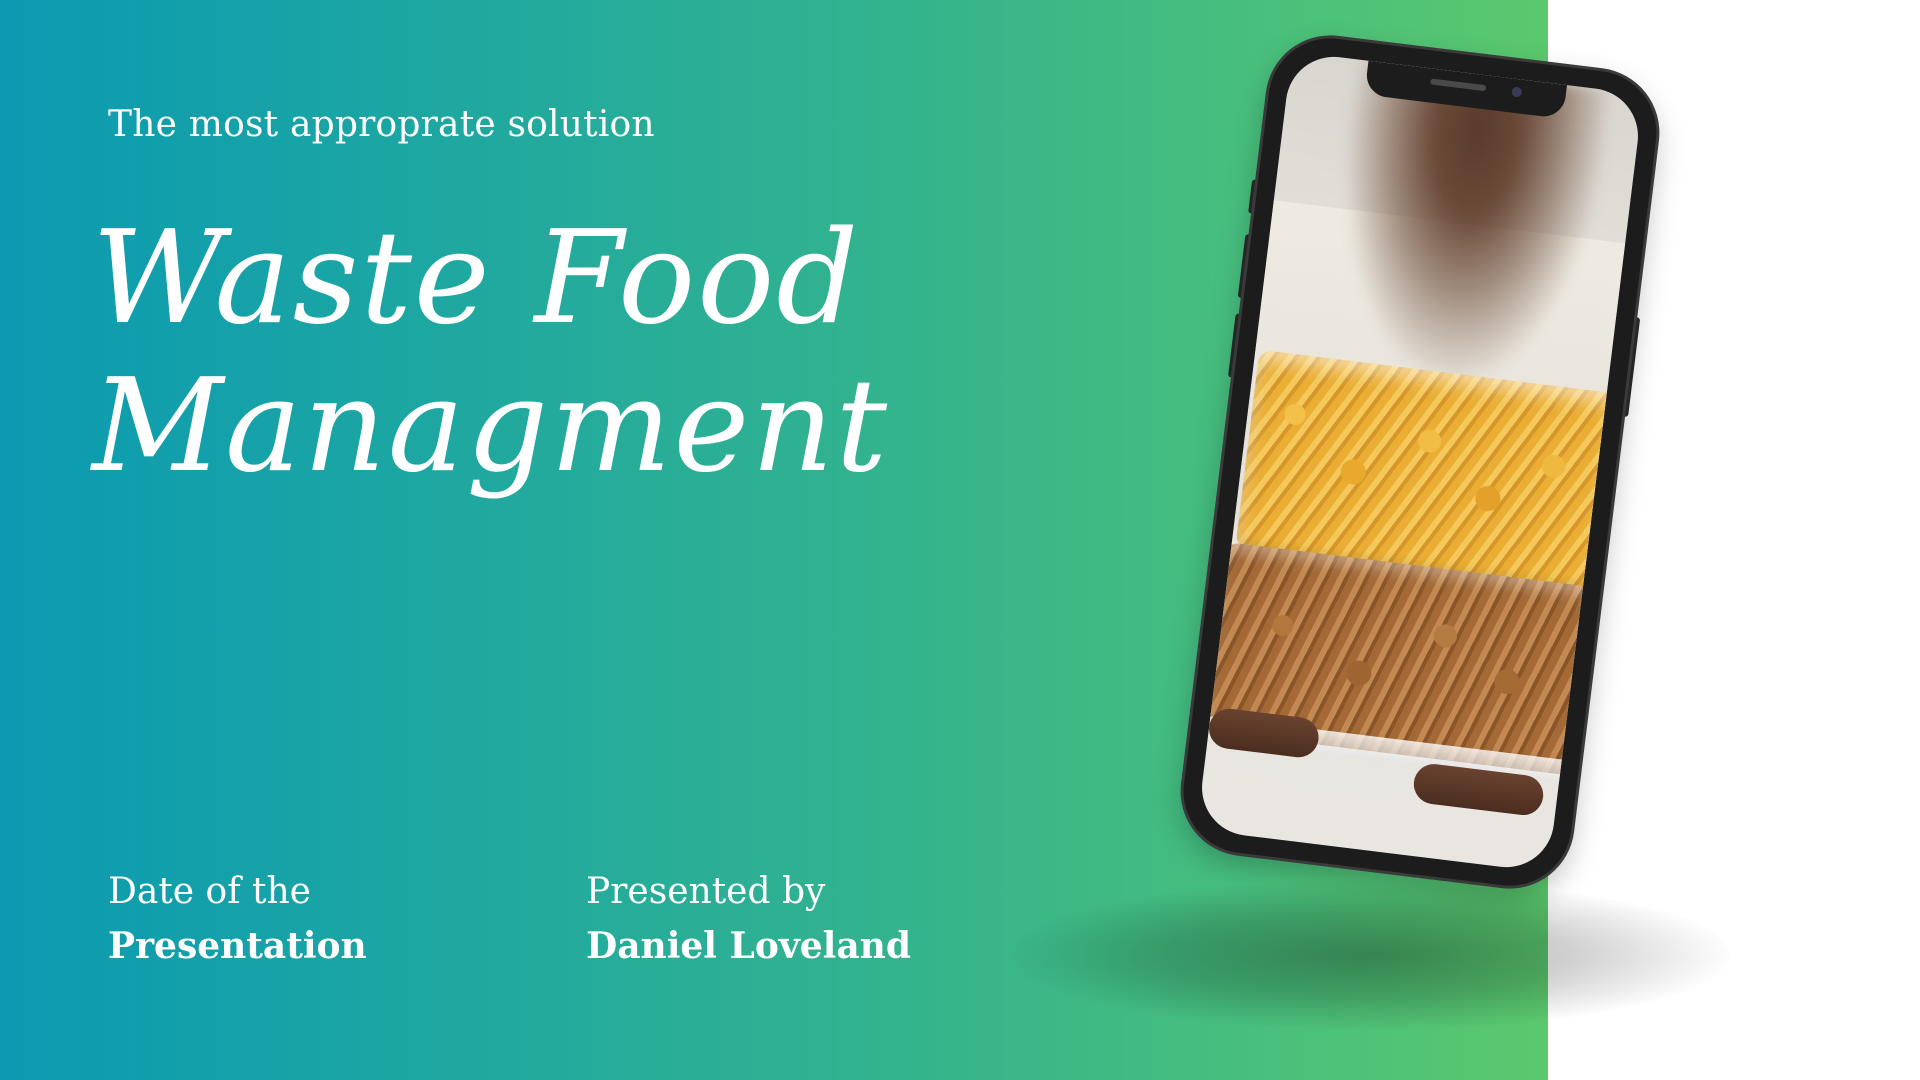 The image size is (1920, 1080). I want to click on presenter-name: Daniel Loveland, so click(749, 946).